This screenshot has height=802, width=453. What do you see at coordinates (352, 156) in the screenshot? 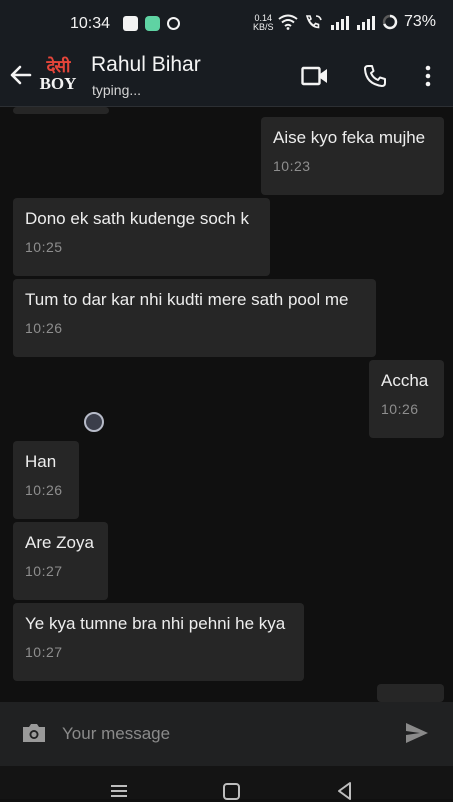
I see `message-bubble-outgoing: Aise kyo feka mujhe 10:23` at bounding box center [352, 156].